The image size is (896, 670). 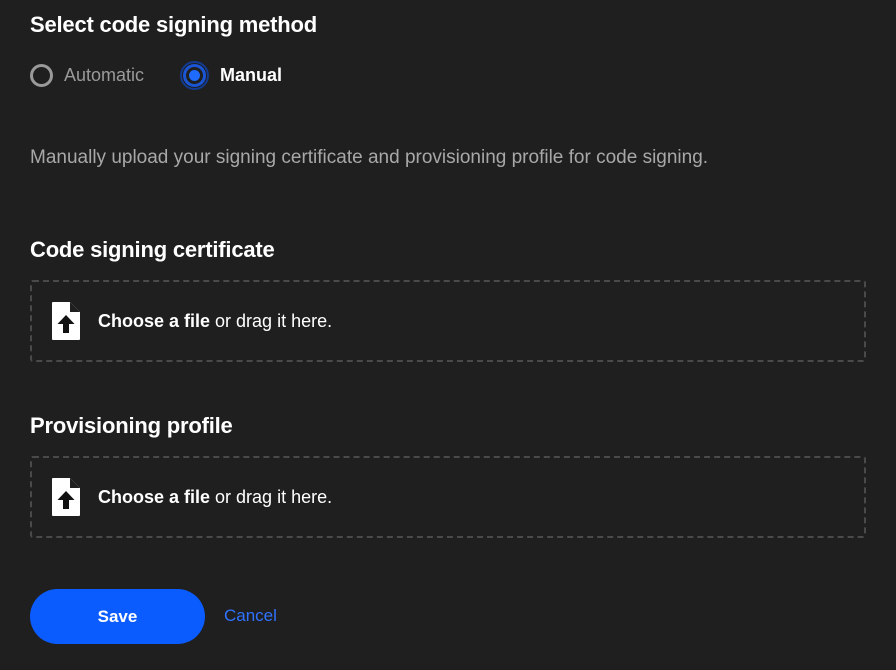 What do you see at coordinates (41, 75) in the screenshot?
I see `radio-unchecked-icon` at bounding box center [41, 75].